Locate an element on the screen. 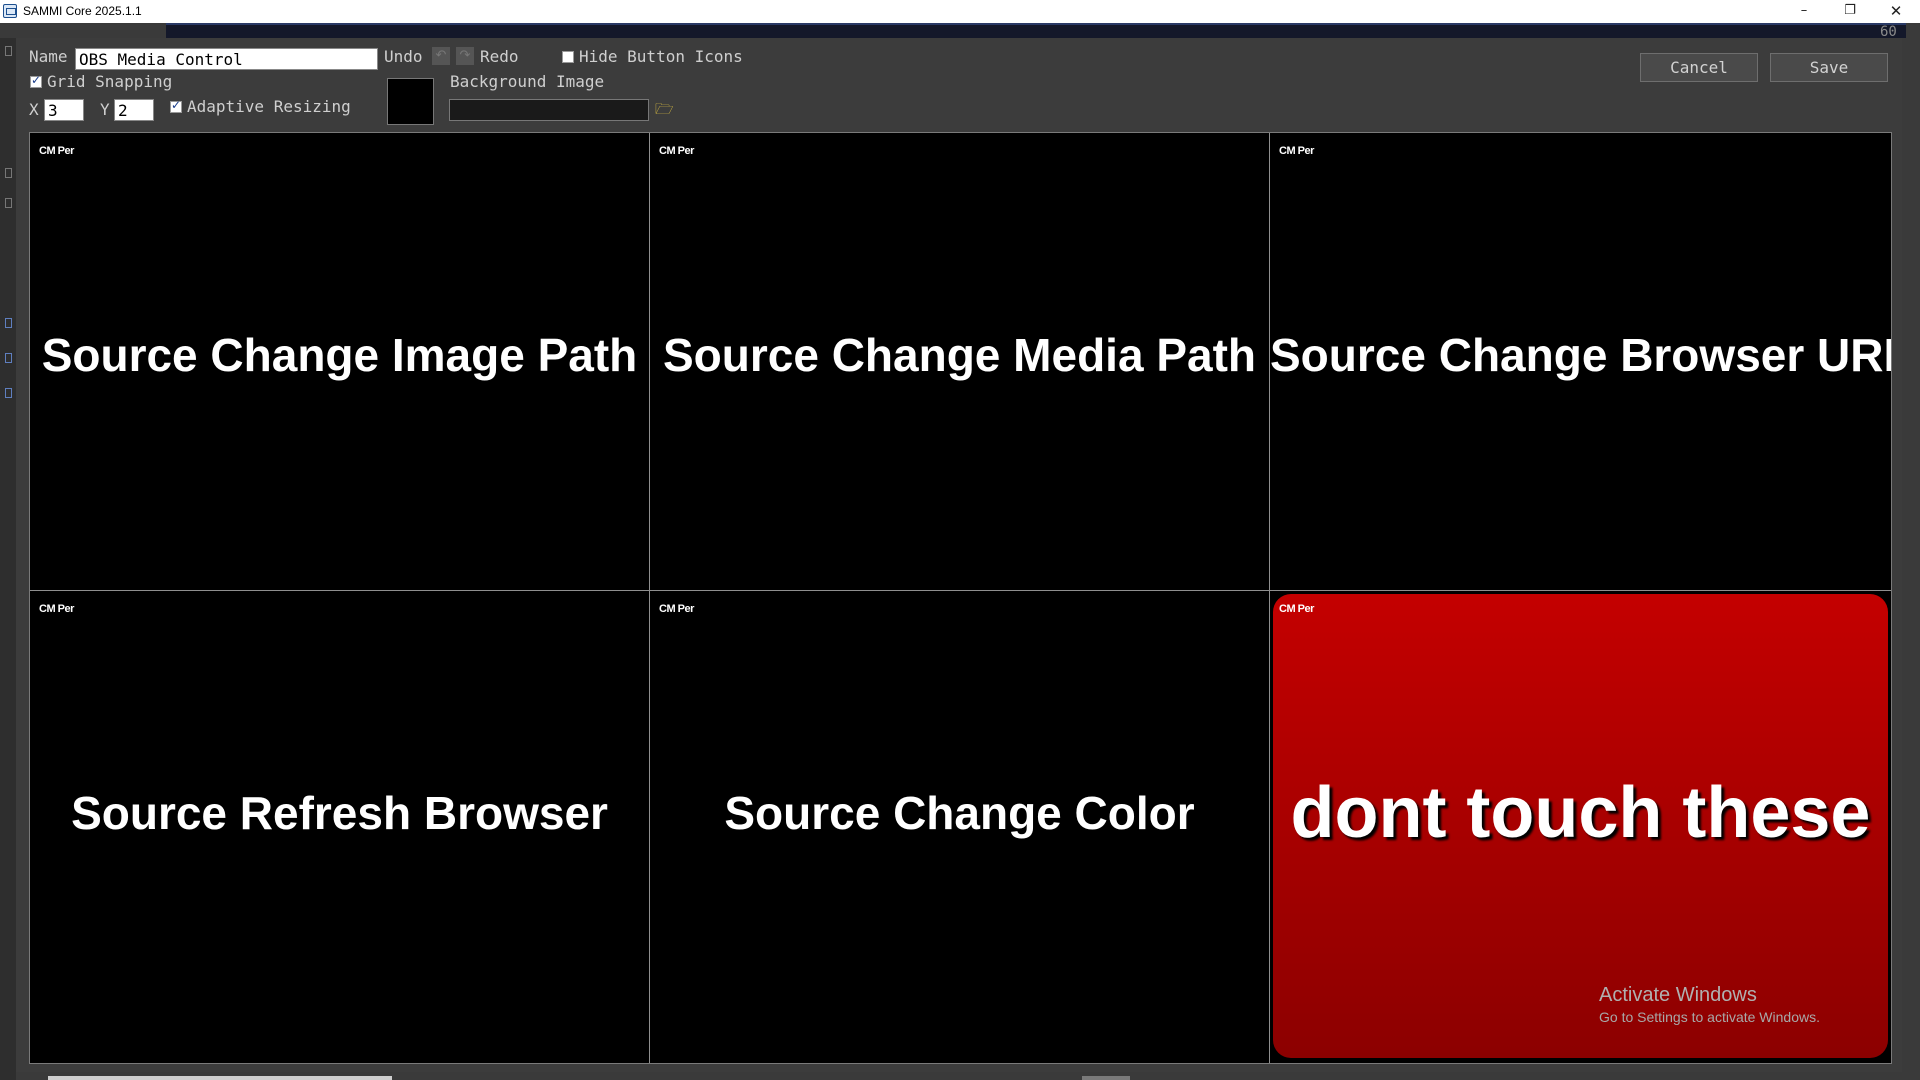  deck-button-source-change-browser-url: CM Per Source Change Browser URL is located at coordinates (1580, 361).